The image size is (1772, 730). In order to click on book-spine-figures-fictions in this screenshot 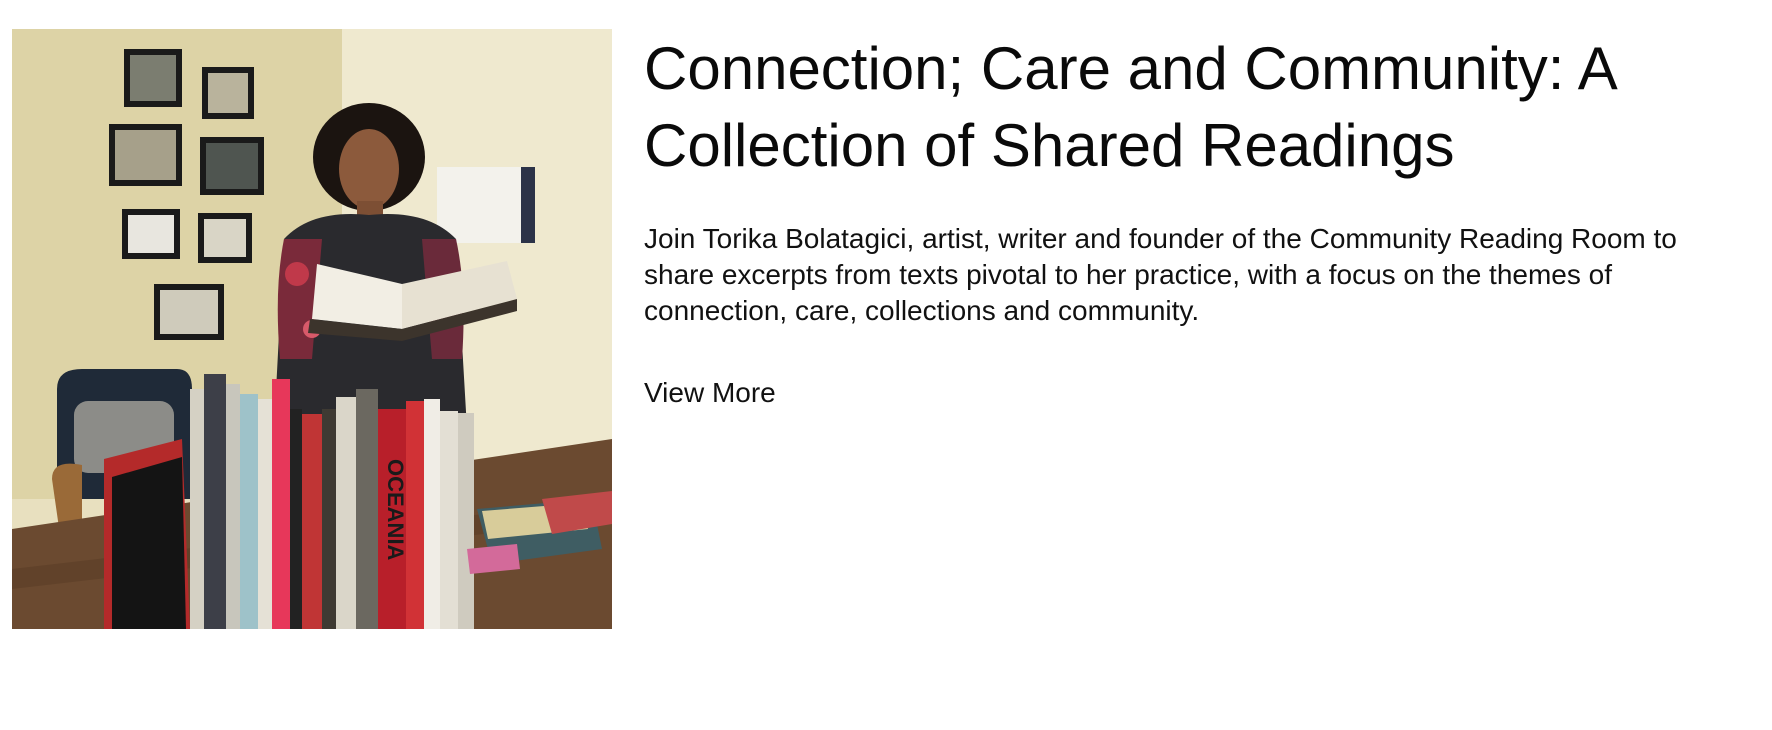, I will do `click(346, 513)`.